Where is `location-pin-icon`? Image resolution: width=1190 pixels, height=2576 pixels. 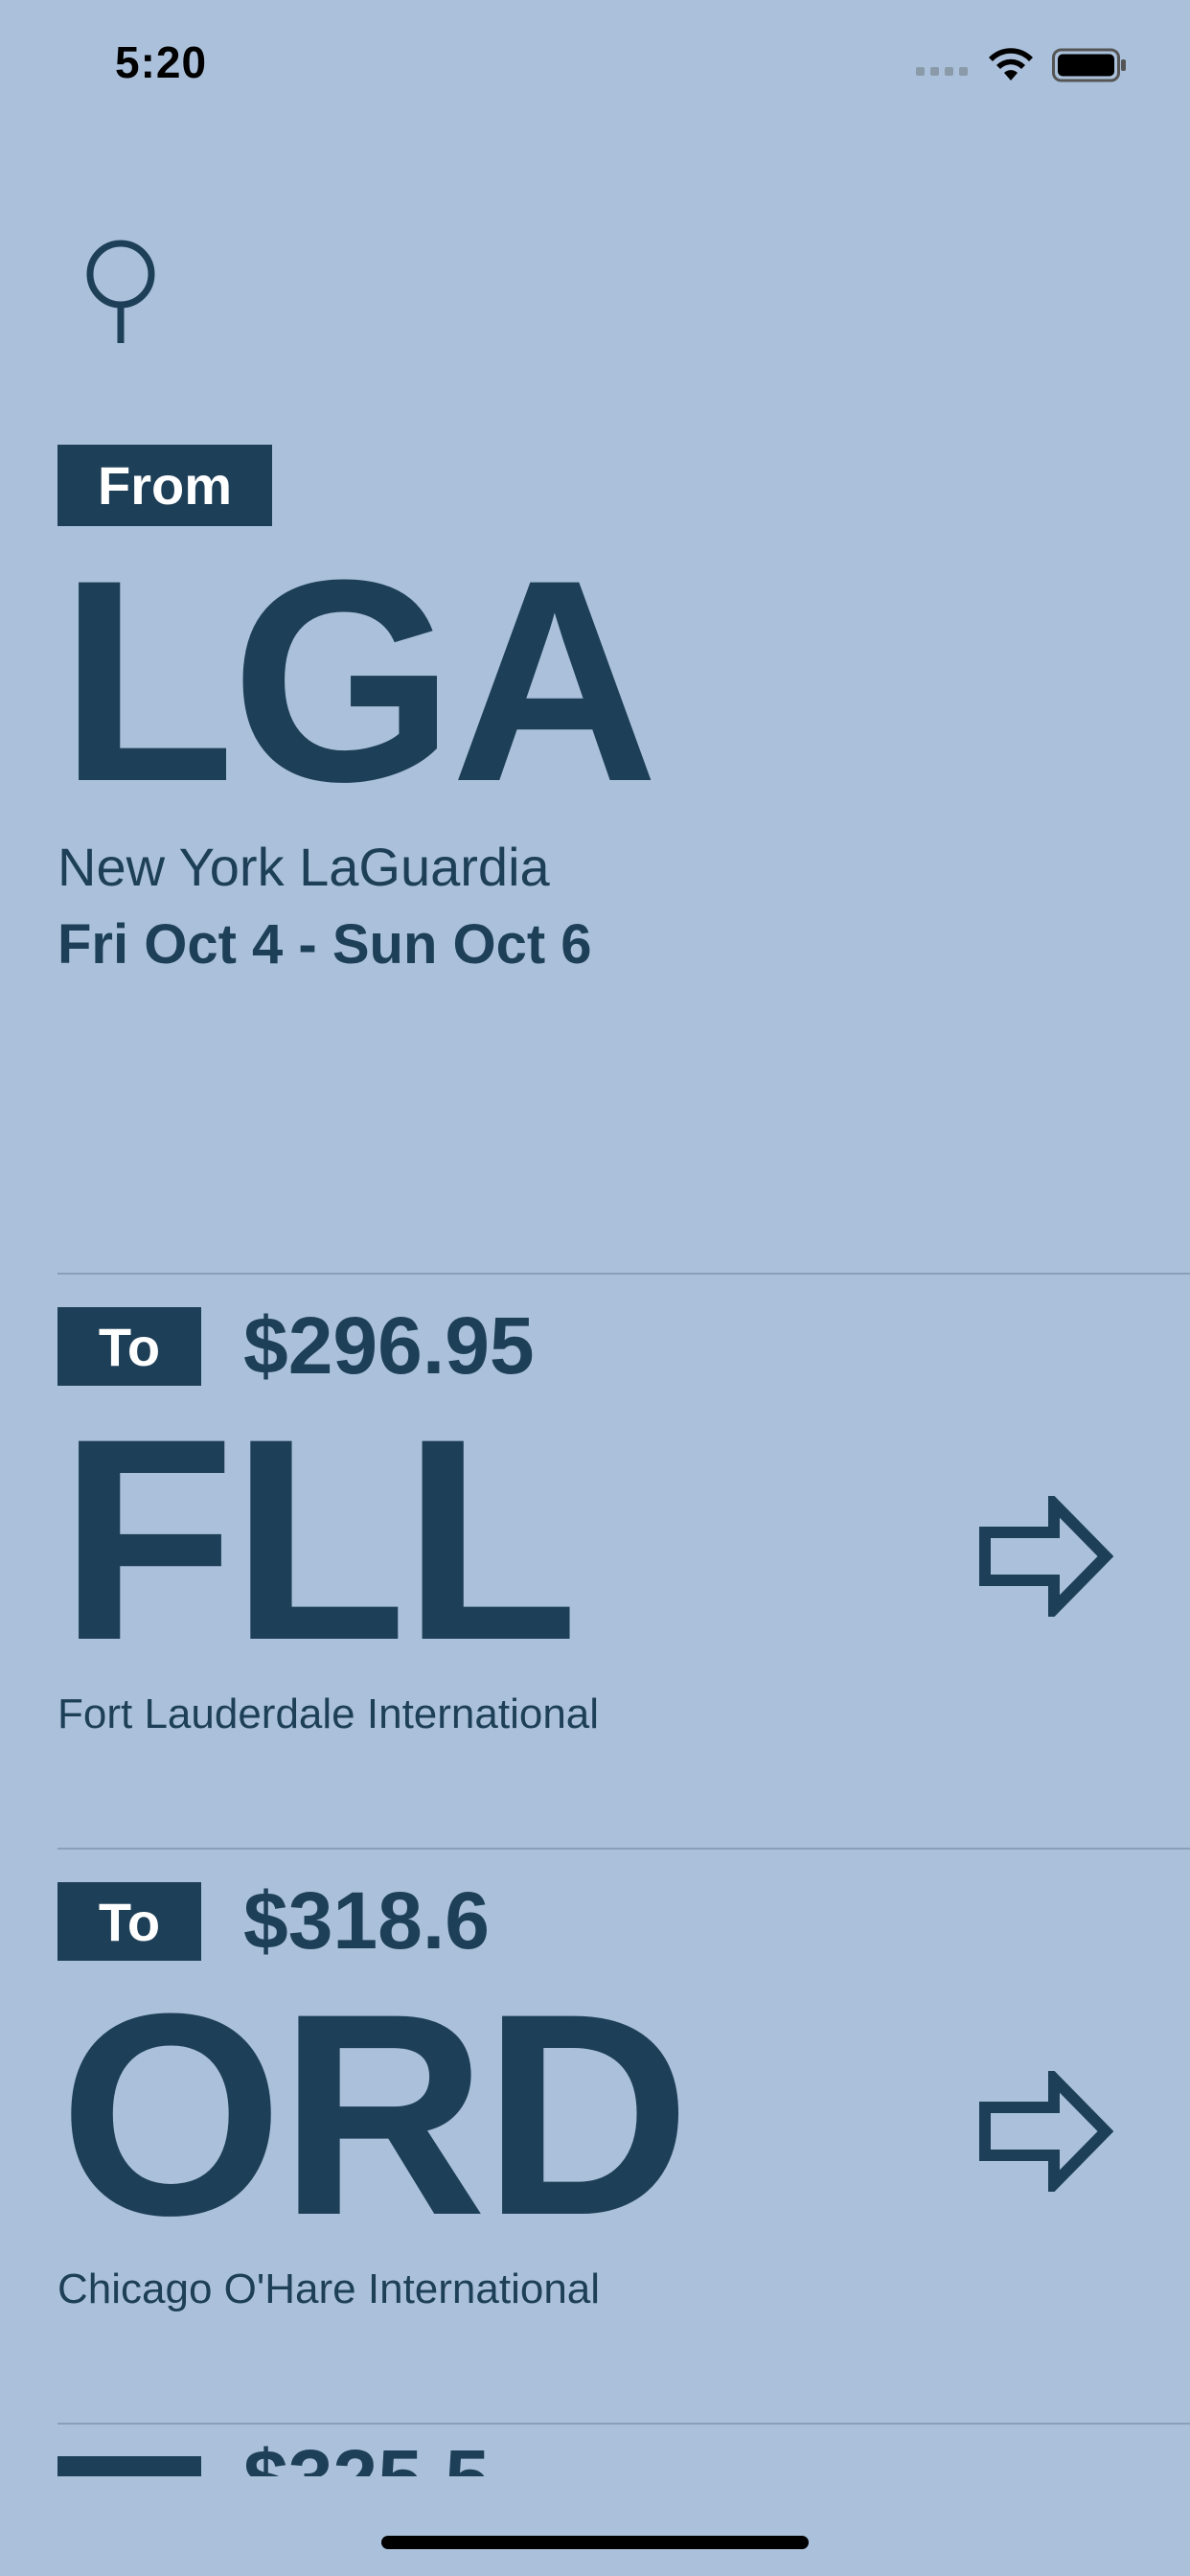 location-pin-icon is located at coordinates (121, 293).